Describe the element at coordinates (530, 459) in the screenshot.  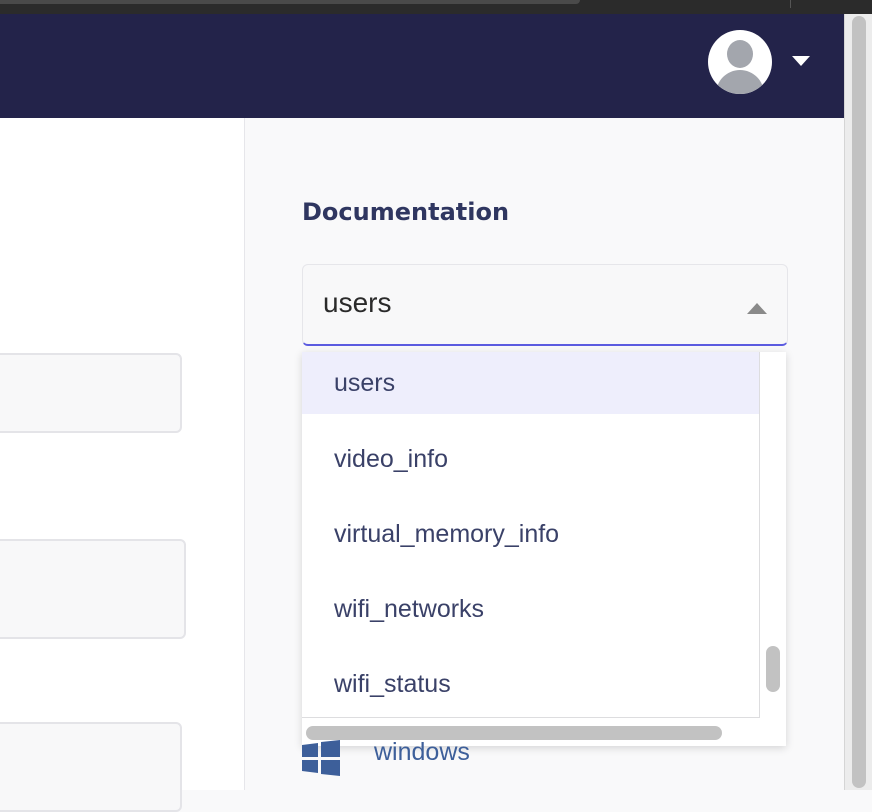
I see `dropdown-option: video_info` at that location.